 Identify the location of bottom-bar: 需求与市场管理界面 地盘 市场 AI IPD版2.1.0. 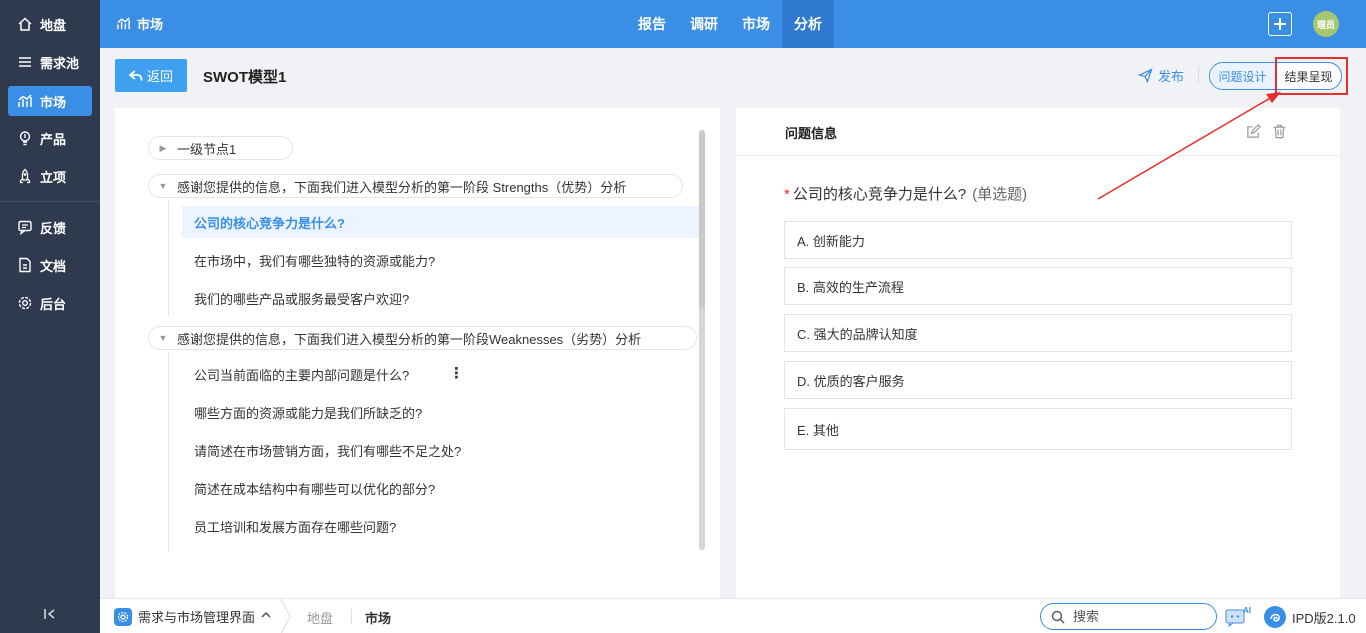
(733, 615).